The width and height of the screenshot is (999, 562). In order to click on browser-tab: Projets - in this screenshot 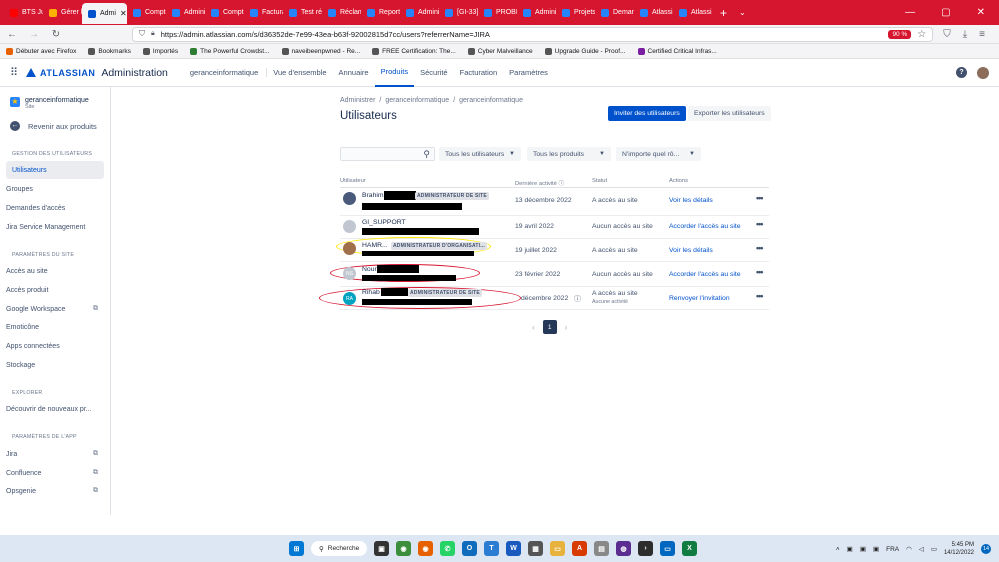, I will do `click(575, 12)`.